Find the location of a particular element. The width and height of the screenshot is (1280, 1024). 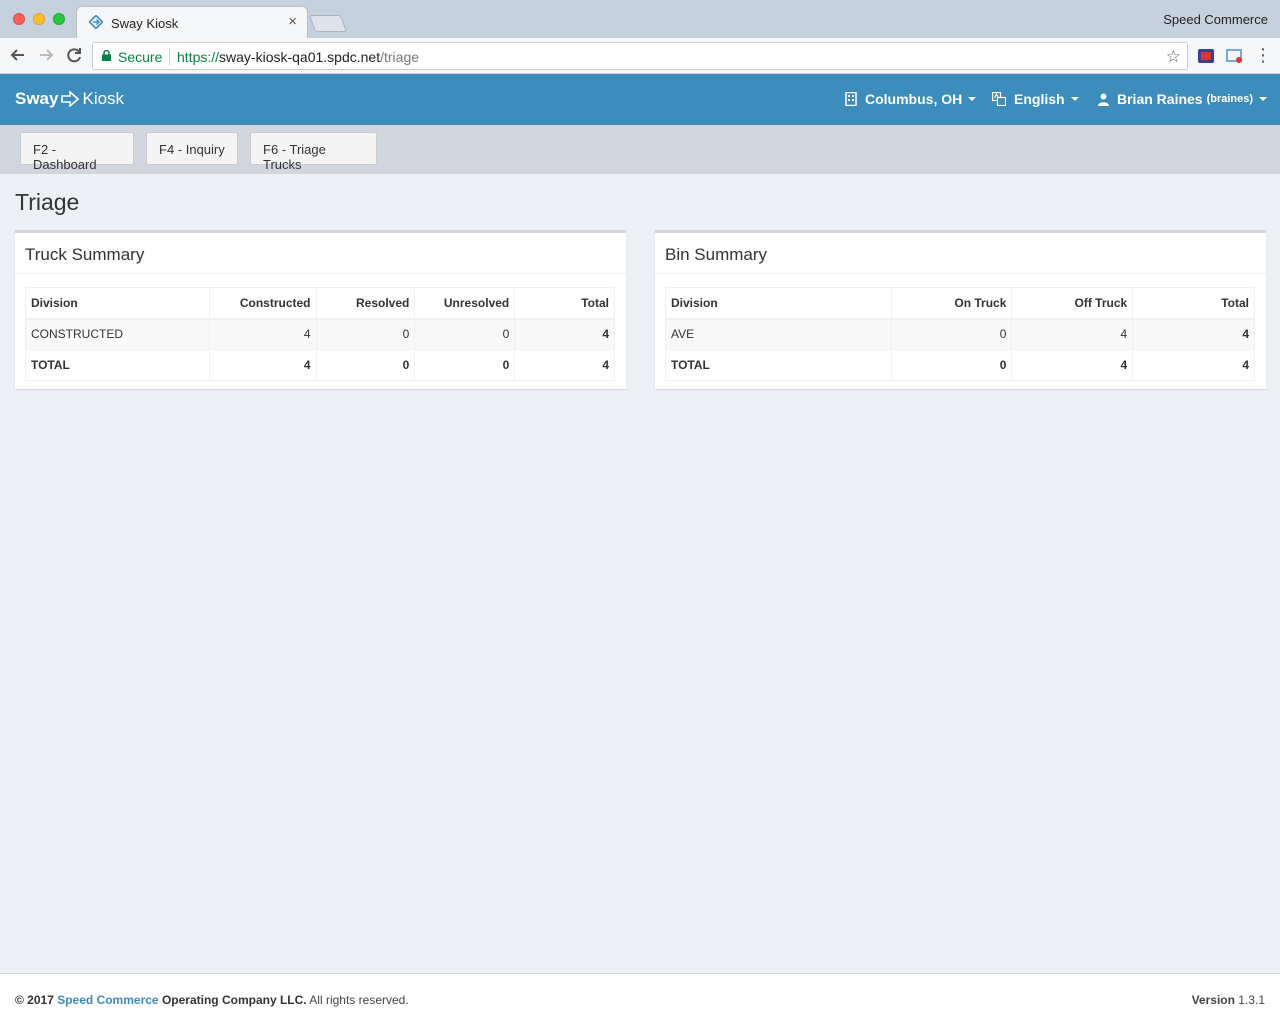

table-row: CONSTRUCTED 4 0 0 4 is located at coordinates (320, 334).